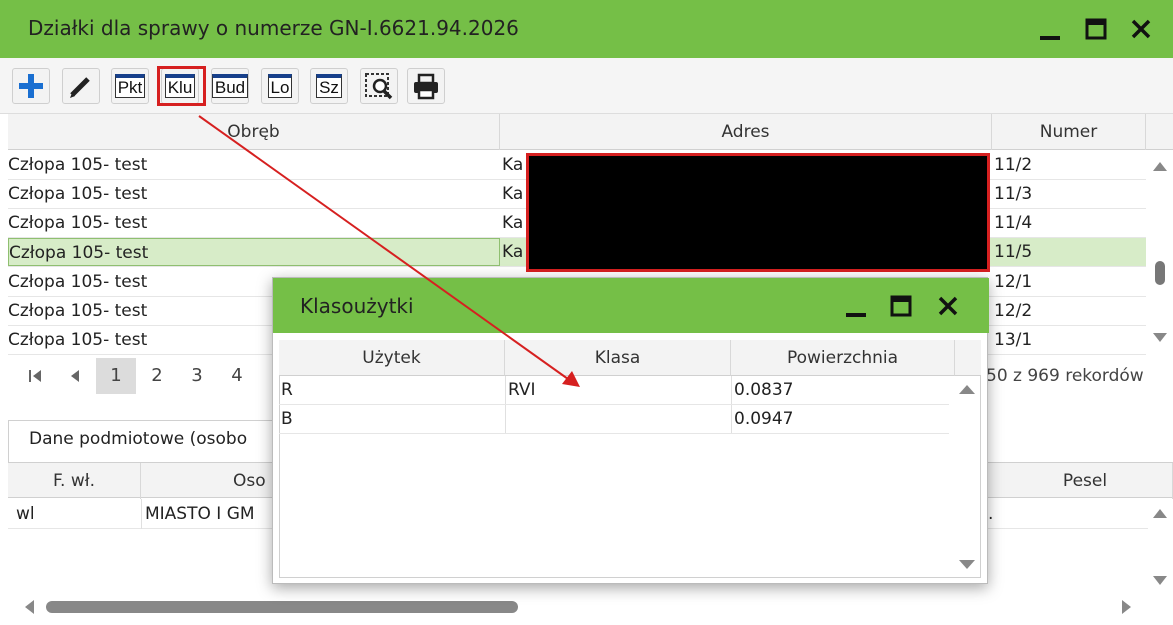  What do you see at coordinates (389, 251) in the screenshot?
I see `annotation-arrow` at bounding box center [389, 251].